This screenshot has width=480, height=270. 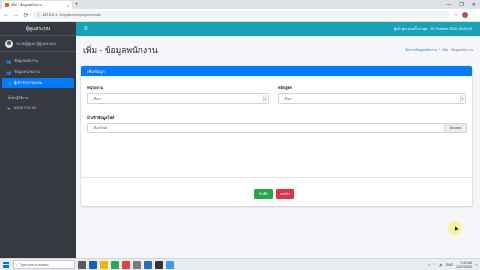 What do you see at coordinates (240, 4) in the screenshot?
I see `tab-strip: เพิ่ม - ข้อมูลพนักงาน × + — ❐ ✕` at bounding box center [240, 4].